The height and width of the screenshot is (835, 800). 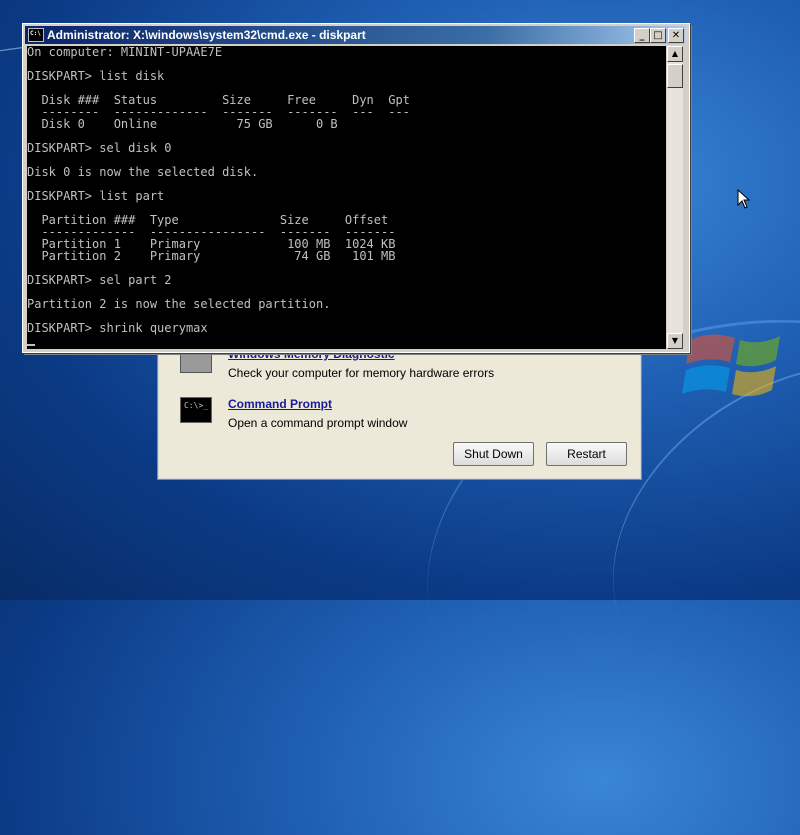 I want to click on command-prompt-icon: C:\>_, so click(x=196, y=410).